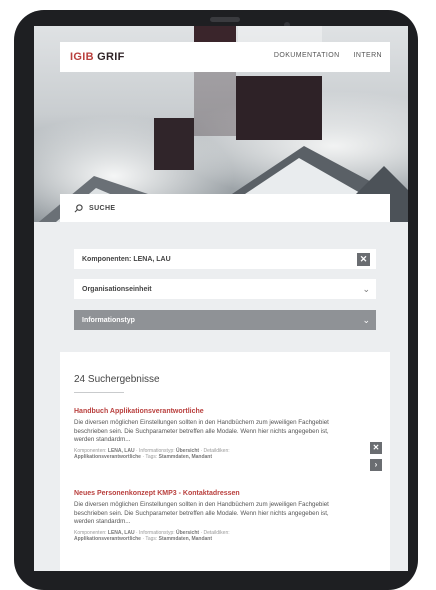 The height and width of the screenshot is (590, 436). What do you see at coordinates (225, 289) in the screenshot?
I see `filter-organisationseinheit: Organisationseinheit ⌄` at bounding box center [225, 289].